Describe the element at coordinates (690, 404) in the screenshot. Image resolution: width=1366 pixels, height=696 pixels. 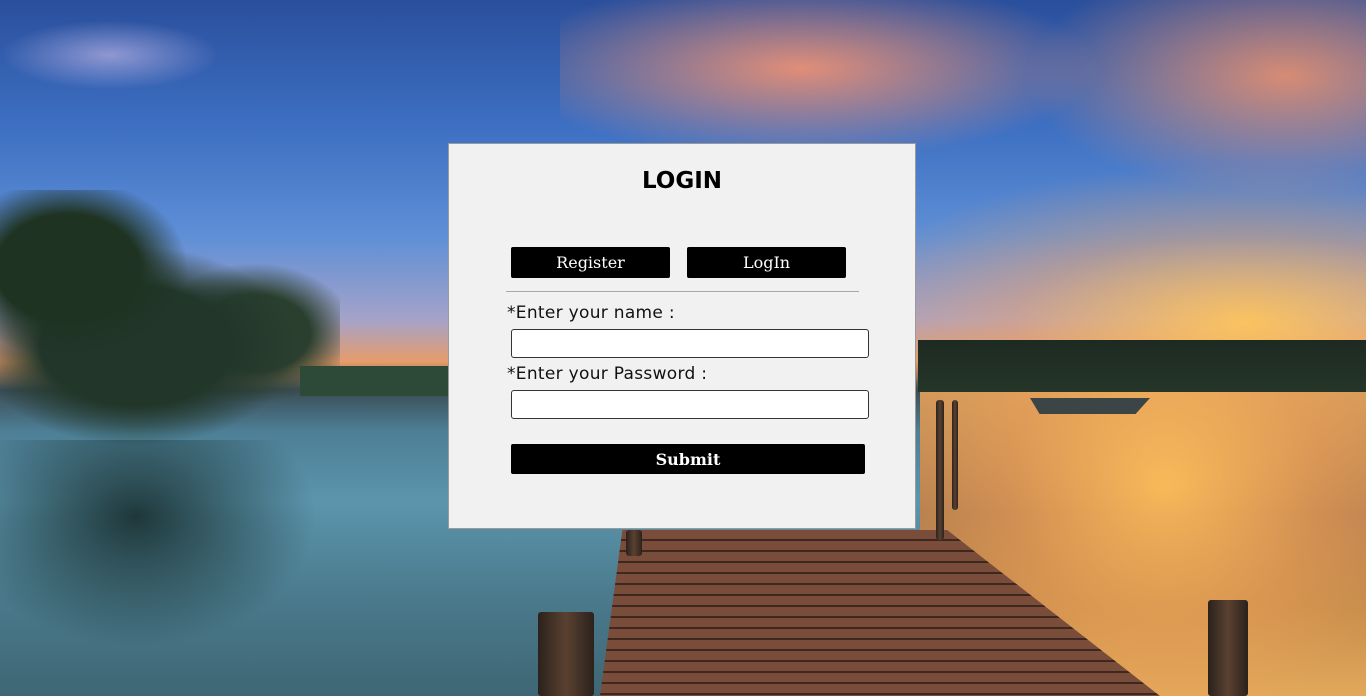
I see `password-input` at that location.